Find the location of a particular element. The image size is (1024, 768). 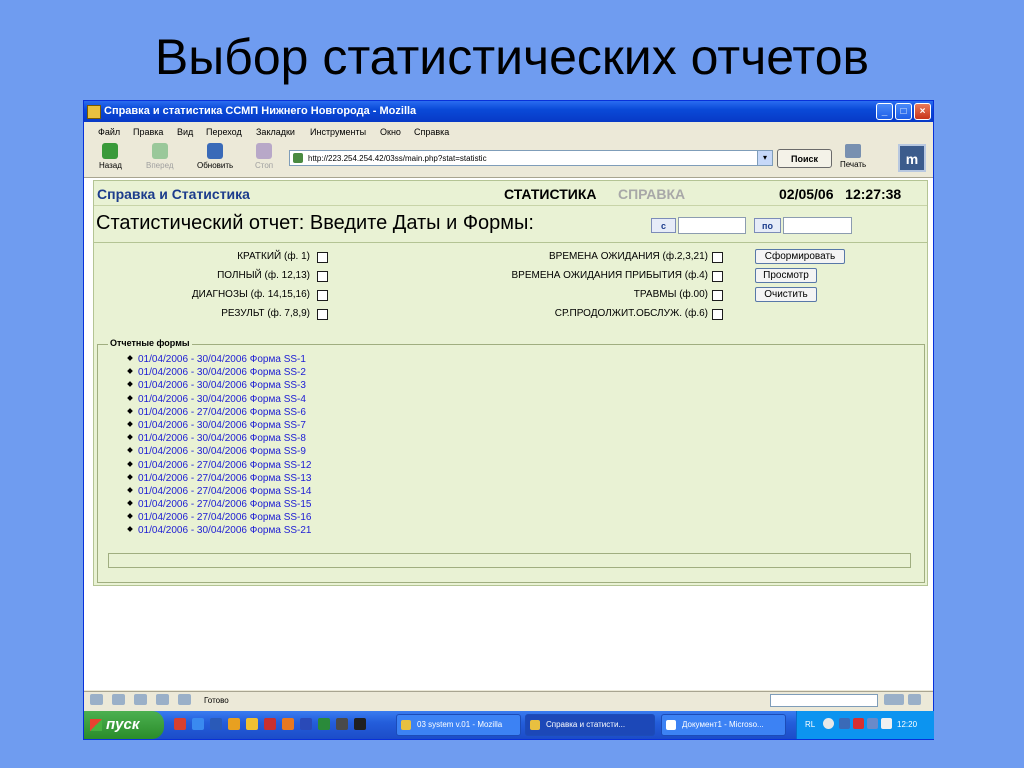

network-icon is located at coordinates (844, 723).